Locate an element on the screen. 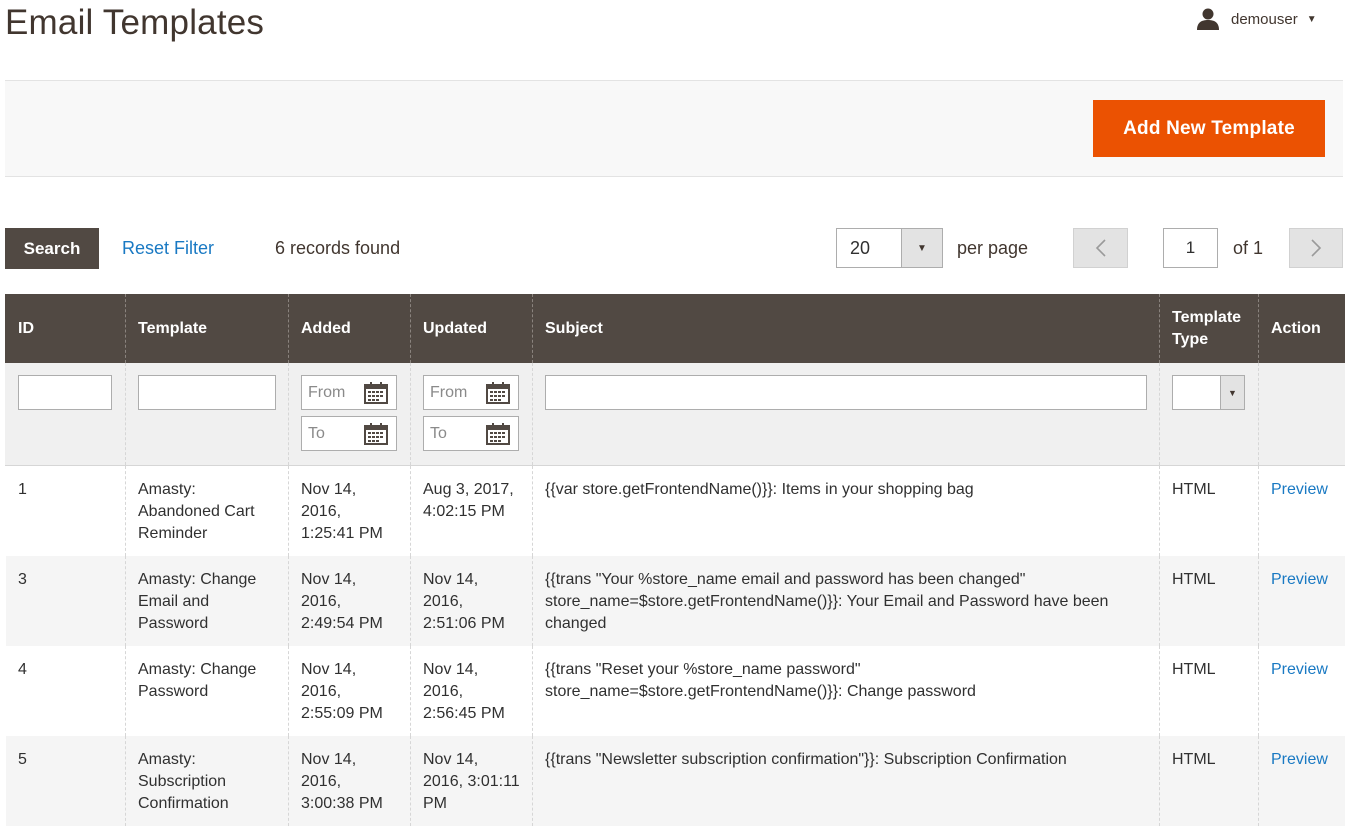 This screenshot has width=1347, height=826. added-from-placeholder: From is located at coordinates (327, 392).